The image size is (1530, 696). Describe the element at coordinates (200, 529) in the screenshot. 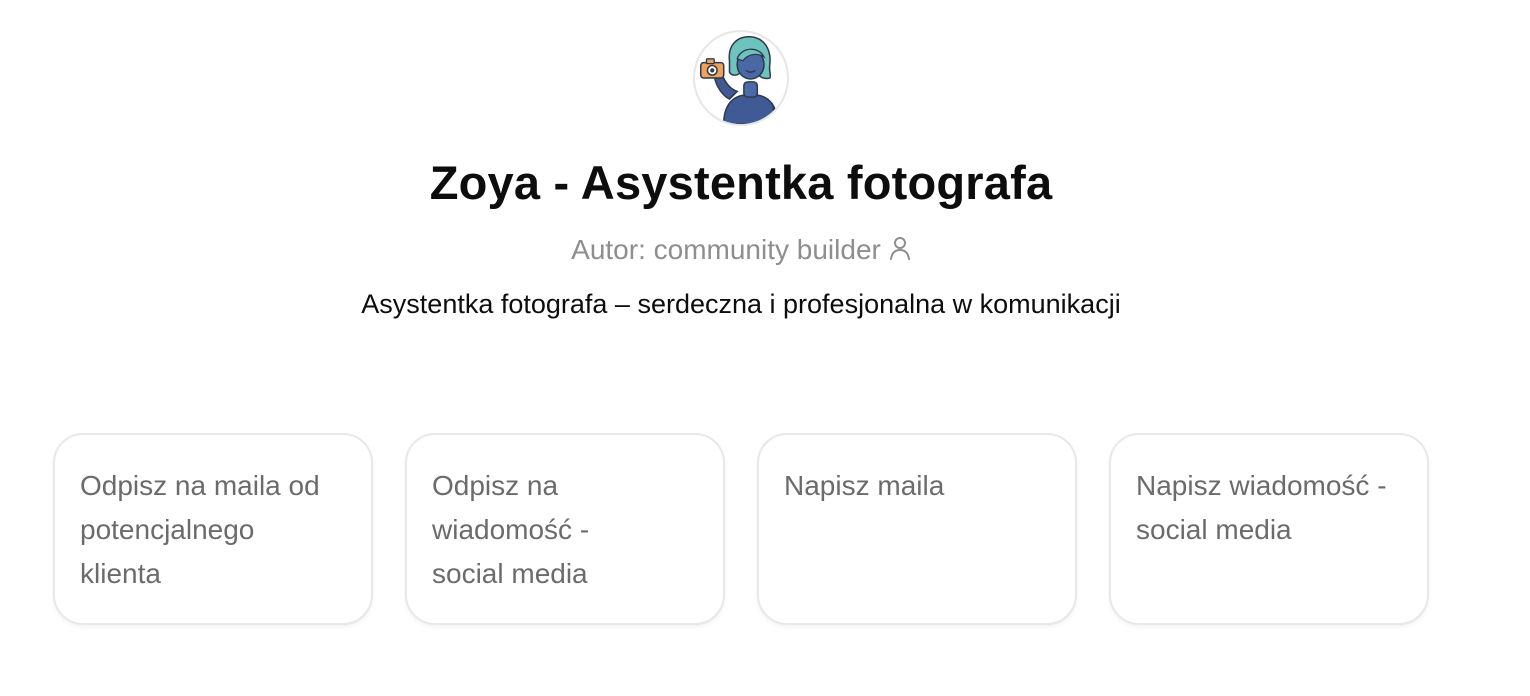

I see `prompt-card-label: Odpisz na maila od potencjalnego klienta` at that location.